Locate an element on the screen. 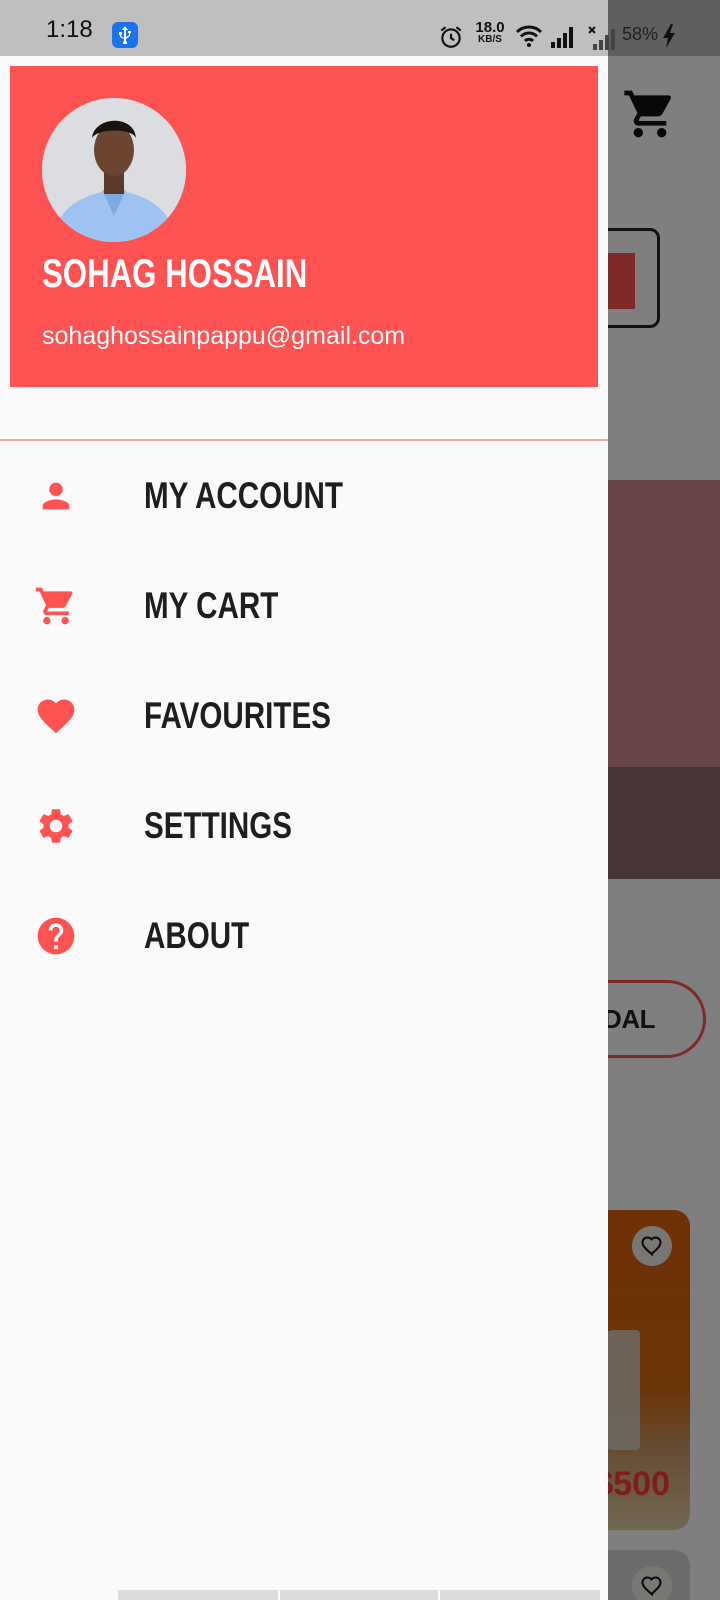 Image resolution: width=720 pixels, height=1600 pixels. charging-icon is located at coordinates (669, 36).